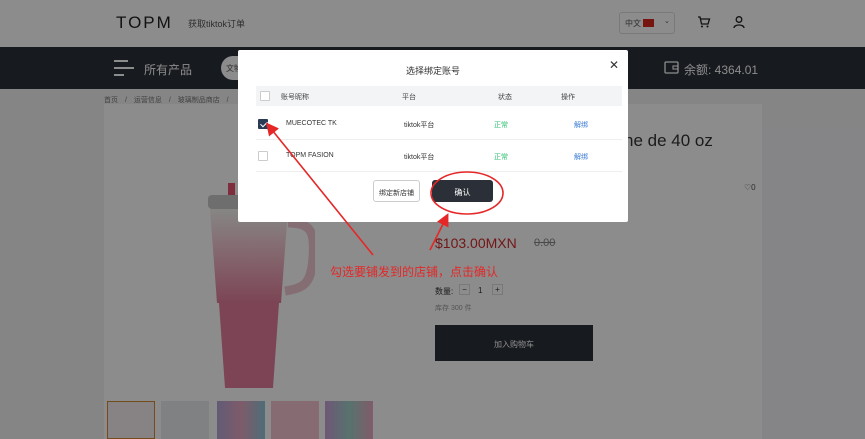 The image size is (865, 439). What do you see at coordinates (414, 272) in the screenshot?
I see `annotation-note: 勾选要铺发到的店铺，点击确认` at bounding box center [414, 272].